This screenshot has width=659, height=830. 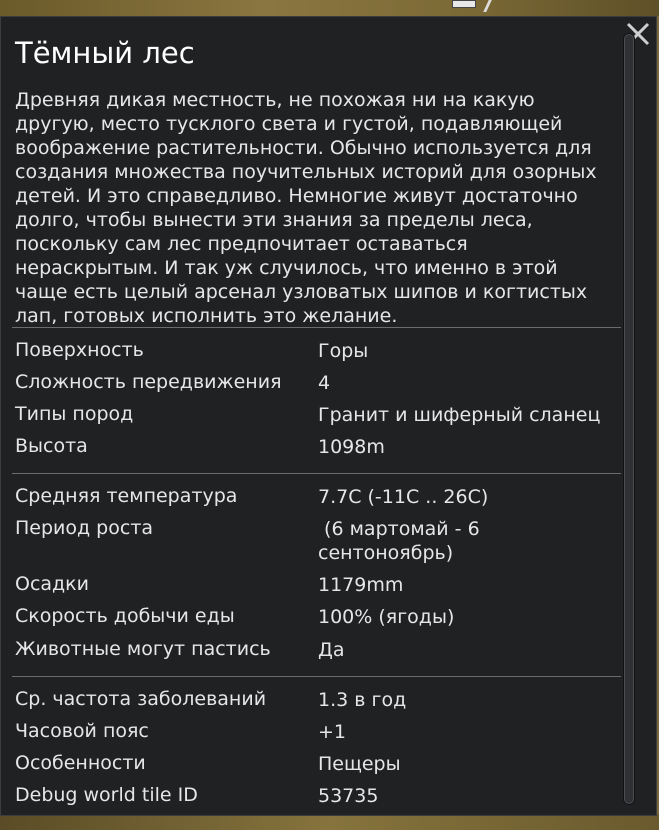 I want to click on map-marker-icon, so click(x=464, y=4).